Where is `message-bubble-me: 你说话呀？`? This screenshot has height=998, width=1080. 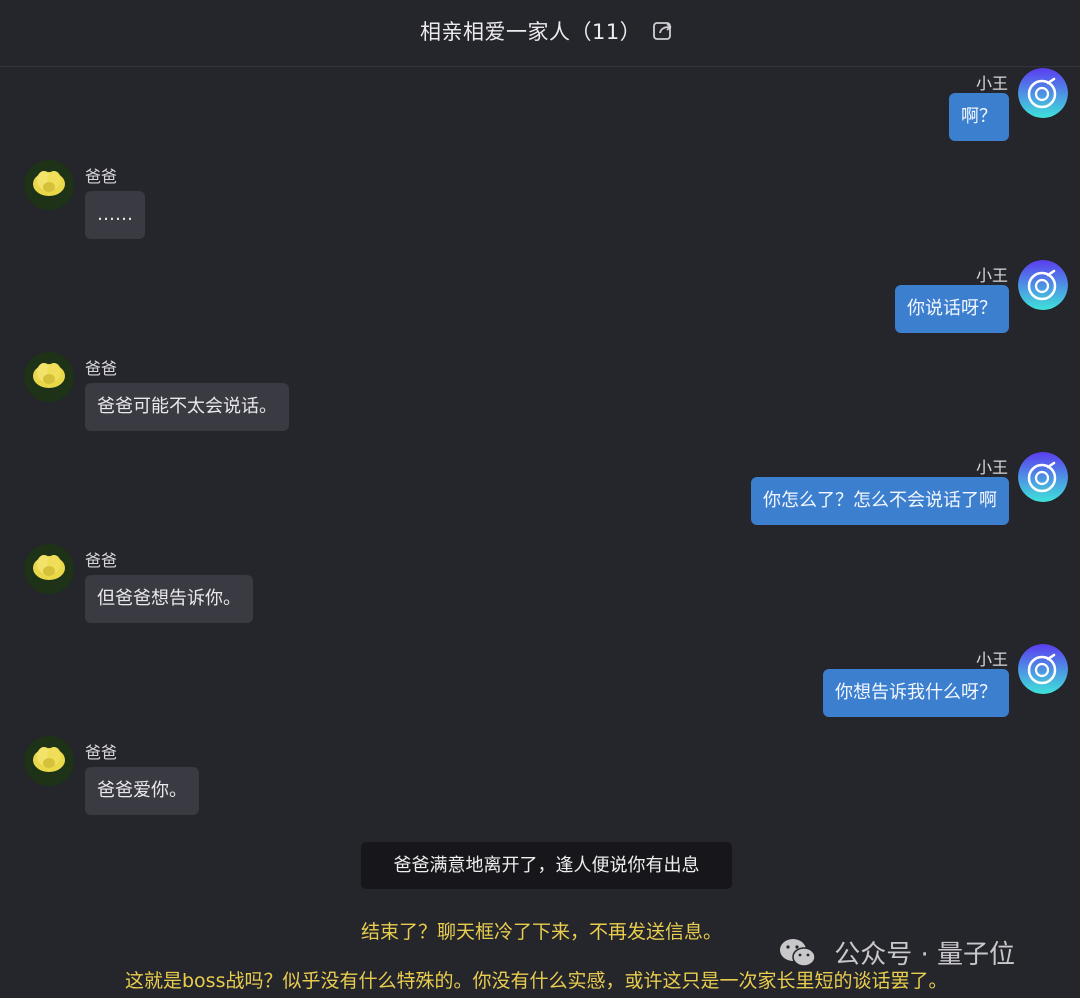 message-bubble-me: 你说话呀？ is located at coordinates (952, 309).